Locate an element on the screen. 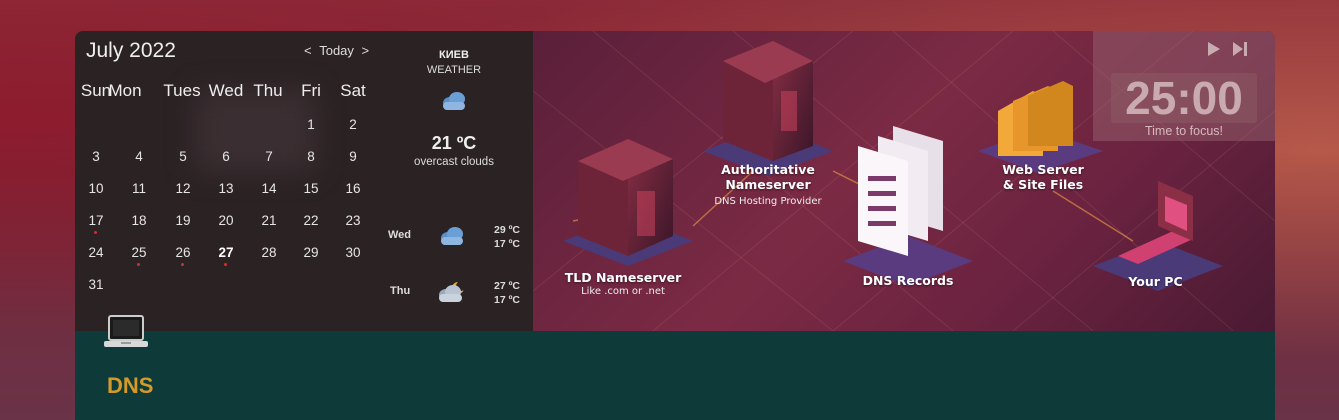 This screenshot has height=420, width=1339. calendar-day: 15 is located at coordinates (311, 188).